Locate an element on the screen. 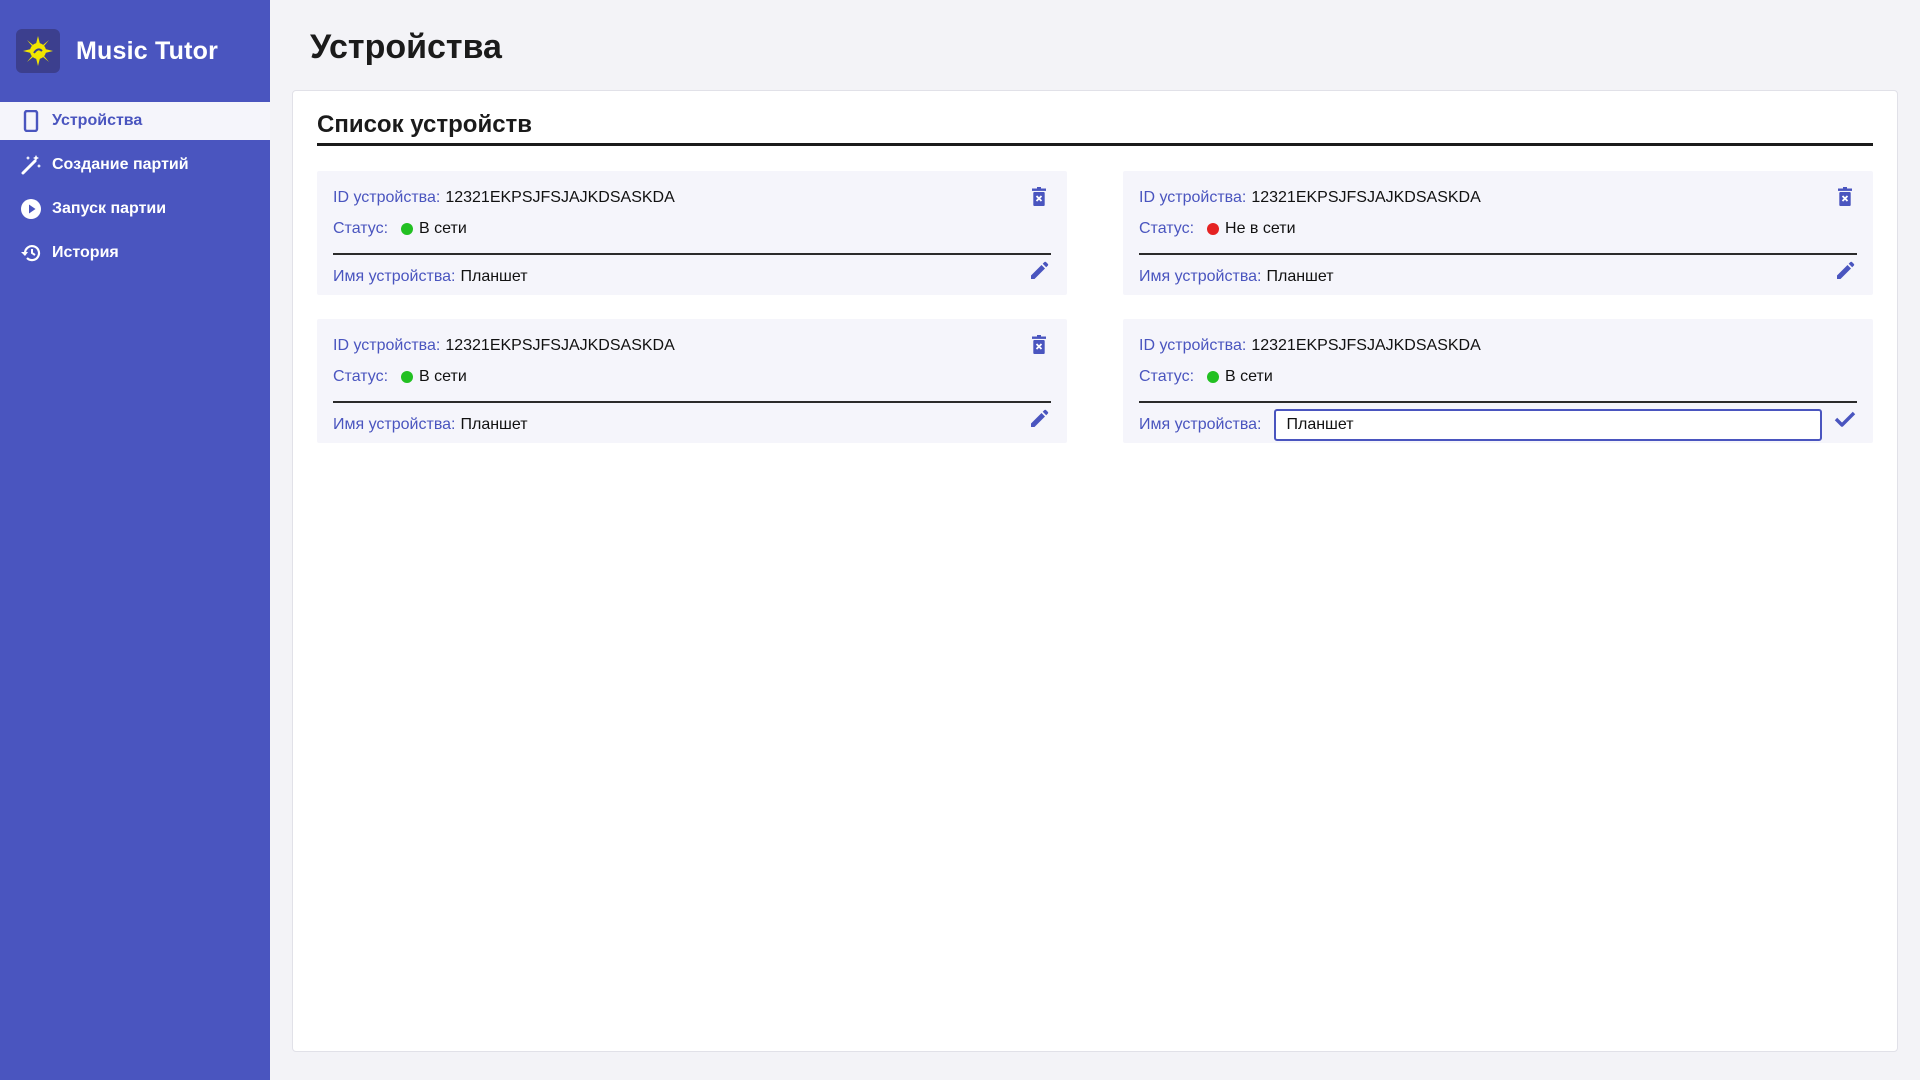 This screenshot has height=1080, width=1920. tablet-icon is located at coordinates (31, 121).